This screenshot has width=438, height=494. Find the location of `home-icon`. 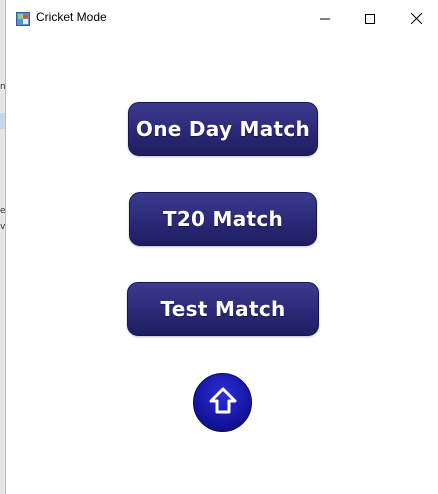

home-icon is located at coordinates (223, 403).